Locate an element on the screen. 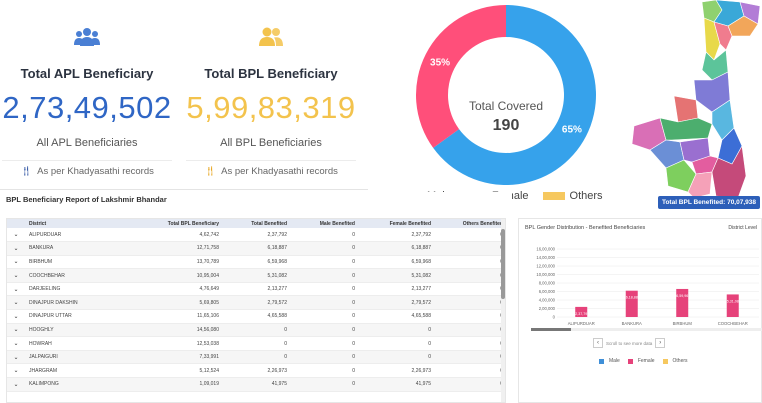  table-cell: 4,62,742 is located at coordinates (184, 235).